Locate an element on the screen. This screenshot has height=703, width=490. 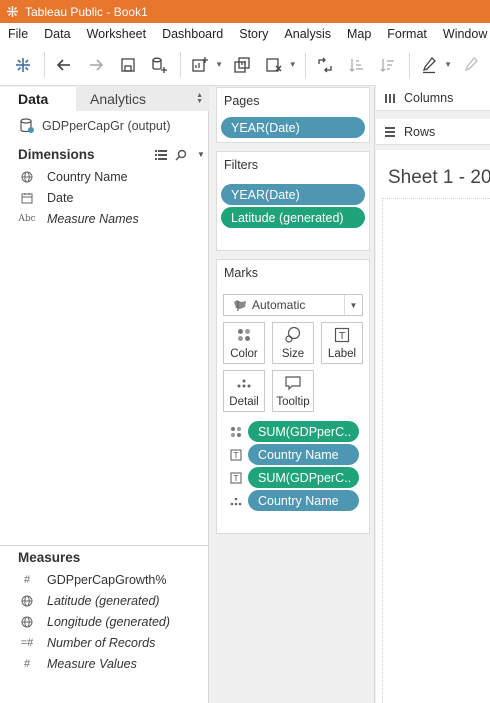
datasource-icon is located at coordinates (27, 126).